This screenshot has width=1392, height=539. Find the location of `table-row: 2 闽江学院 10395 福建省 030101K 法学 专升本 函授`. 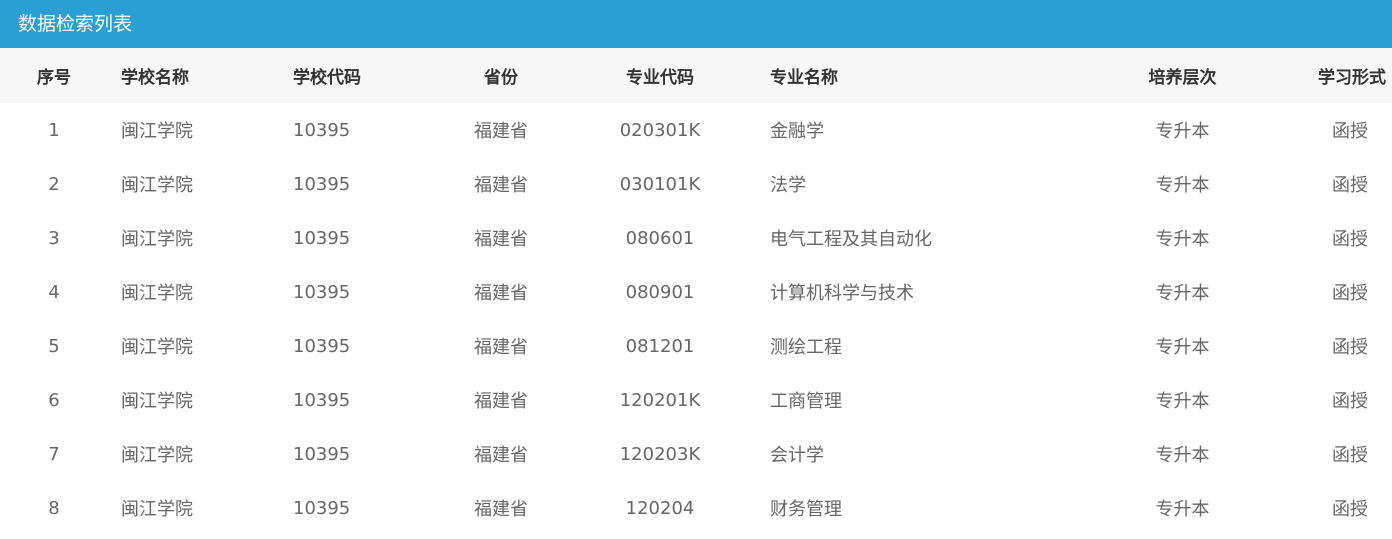

table-row: 2 闽江学院 10395 福建省 030101K 法学 专升本 函授 is located at coordinates (696, 184).